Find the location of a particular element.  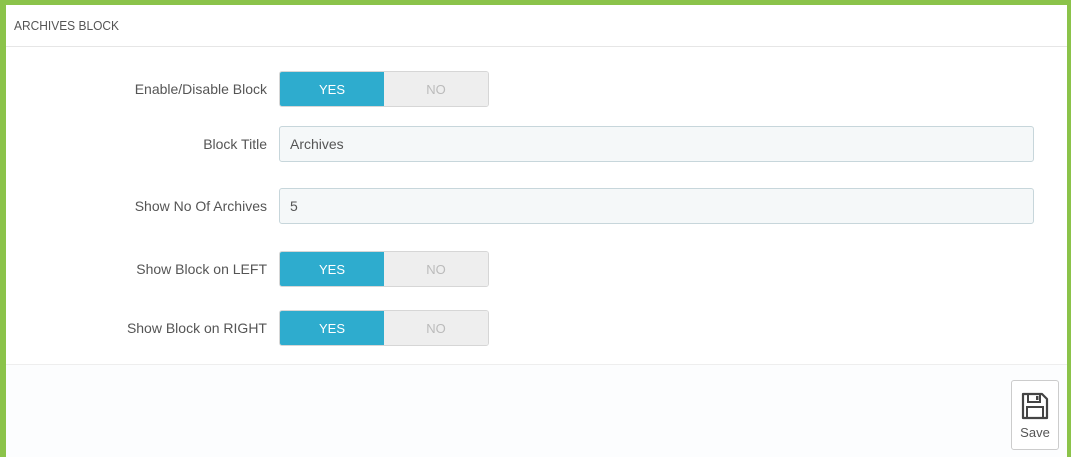

form-row-block-title: Block Title is located at coordinates (536, 144).